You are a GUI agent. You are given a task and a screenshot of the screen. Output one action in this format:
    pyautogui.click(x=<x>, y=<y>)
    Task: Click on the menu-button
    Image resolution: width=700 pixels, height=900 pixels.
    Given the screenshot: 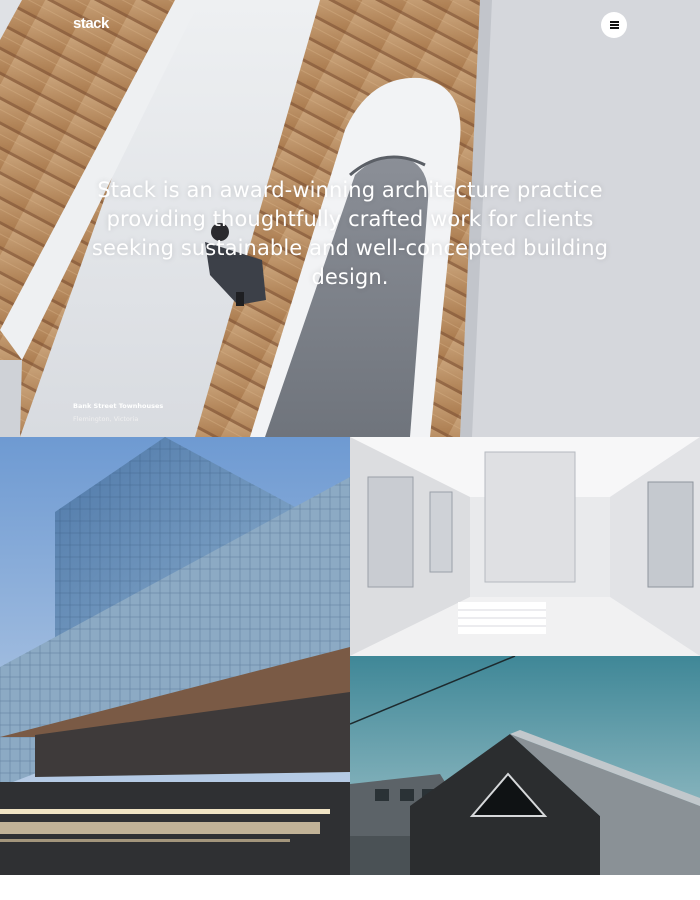 What is the action you would take?
    pyautogui.click(x=614, y=25)
    